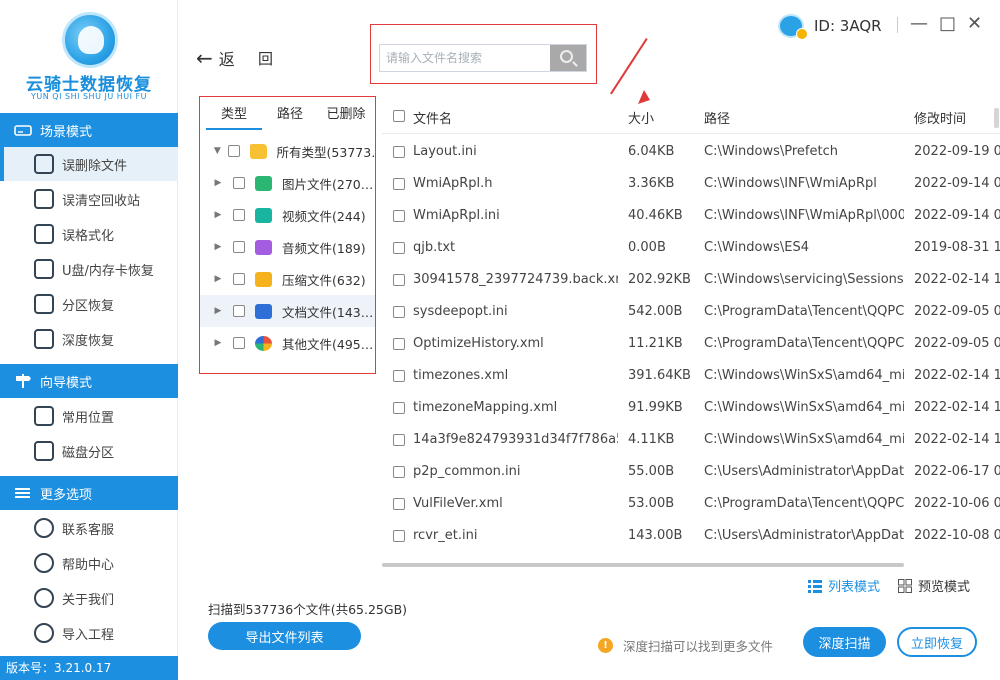  Describe the element at coordinates (89, 563) in the screenshot. I see `sidebar-item-help-center: 帮助中心` at that location.